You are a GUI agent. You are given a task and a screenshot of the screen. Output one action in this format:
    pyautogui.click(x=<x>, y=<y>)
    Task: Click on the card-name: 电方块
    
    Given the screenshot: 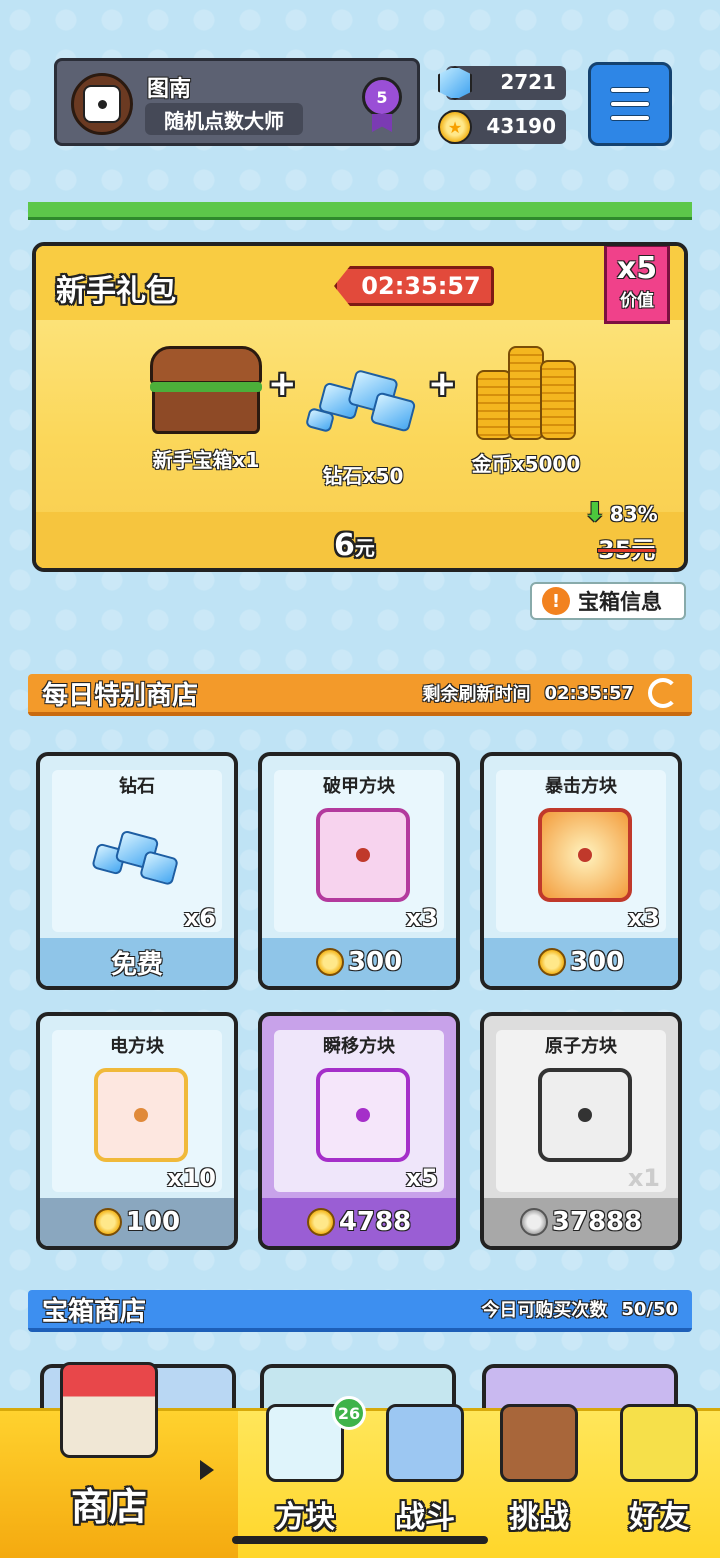 What is the action you would take?
    pyautogui.click(x=137, y=1046)
    